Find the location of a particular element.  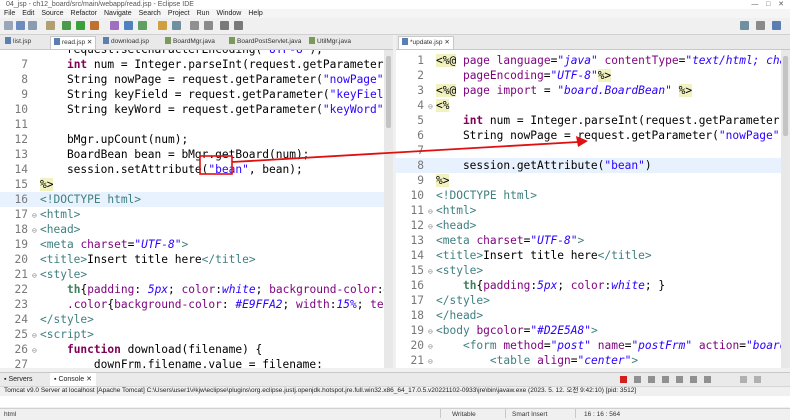

code-line: 19 <meta charset="UTF-8"> is located at coordinates (101, 244).